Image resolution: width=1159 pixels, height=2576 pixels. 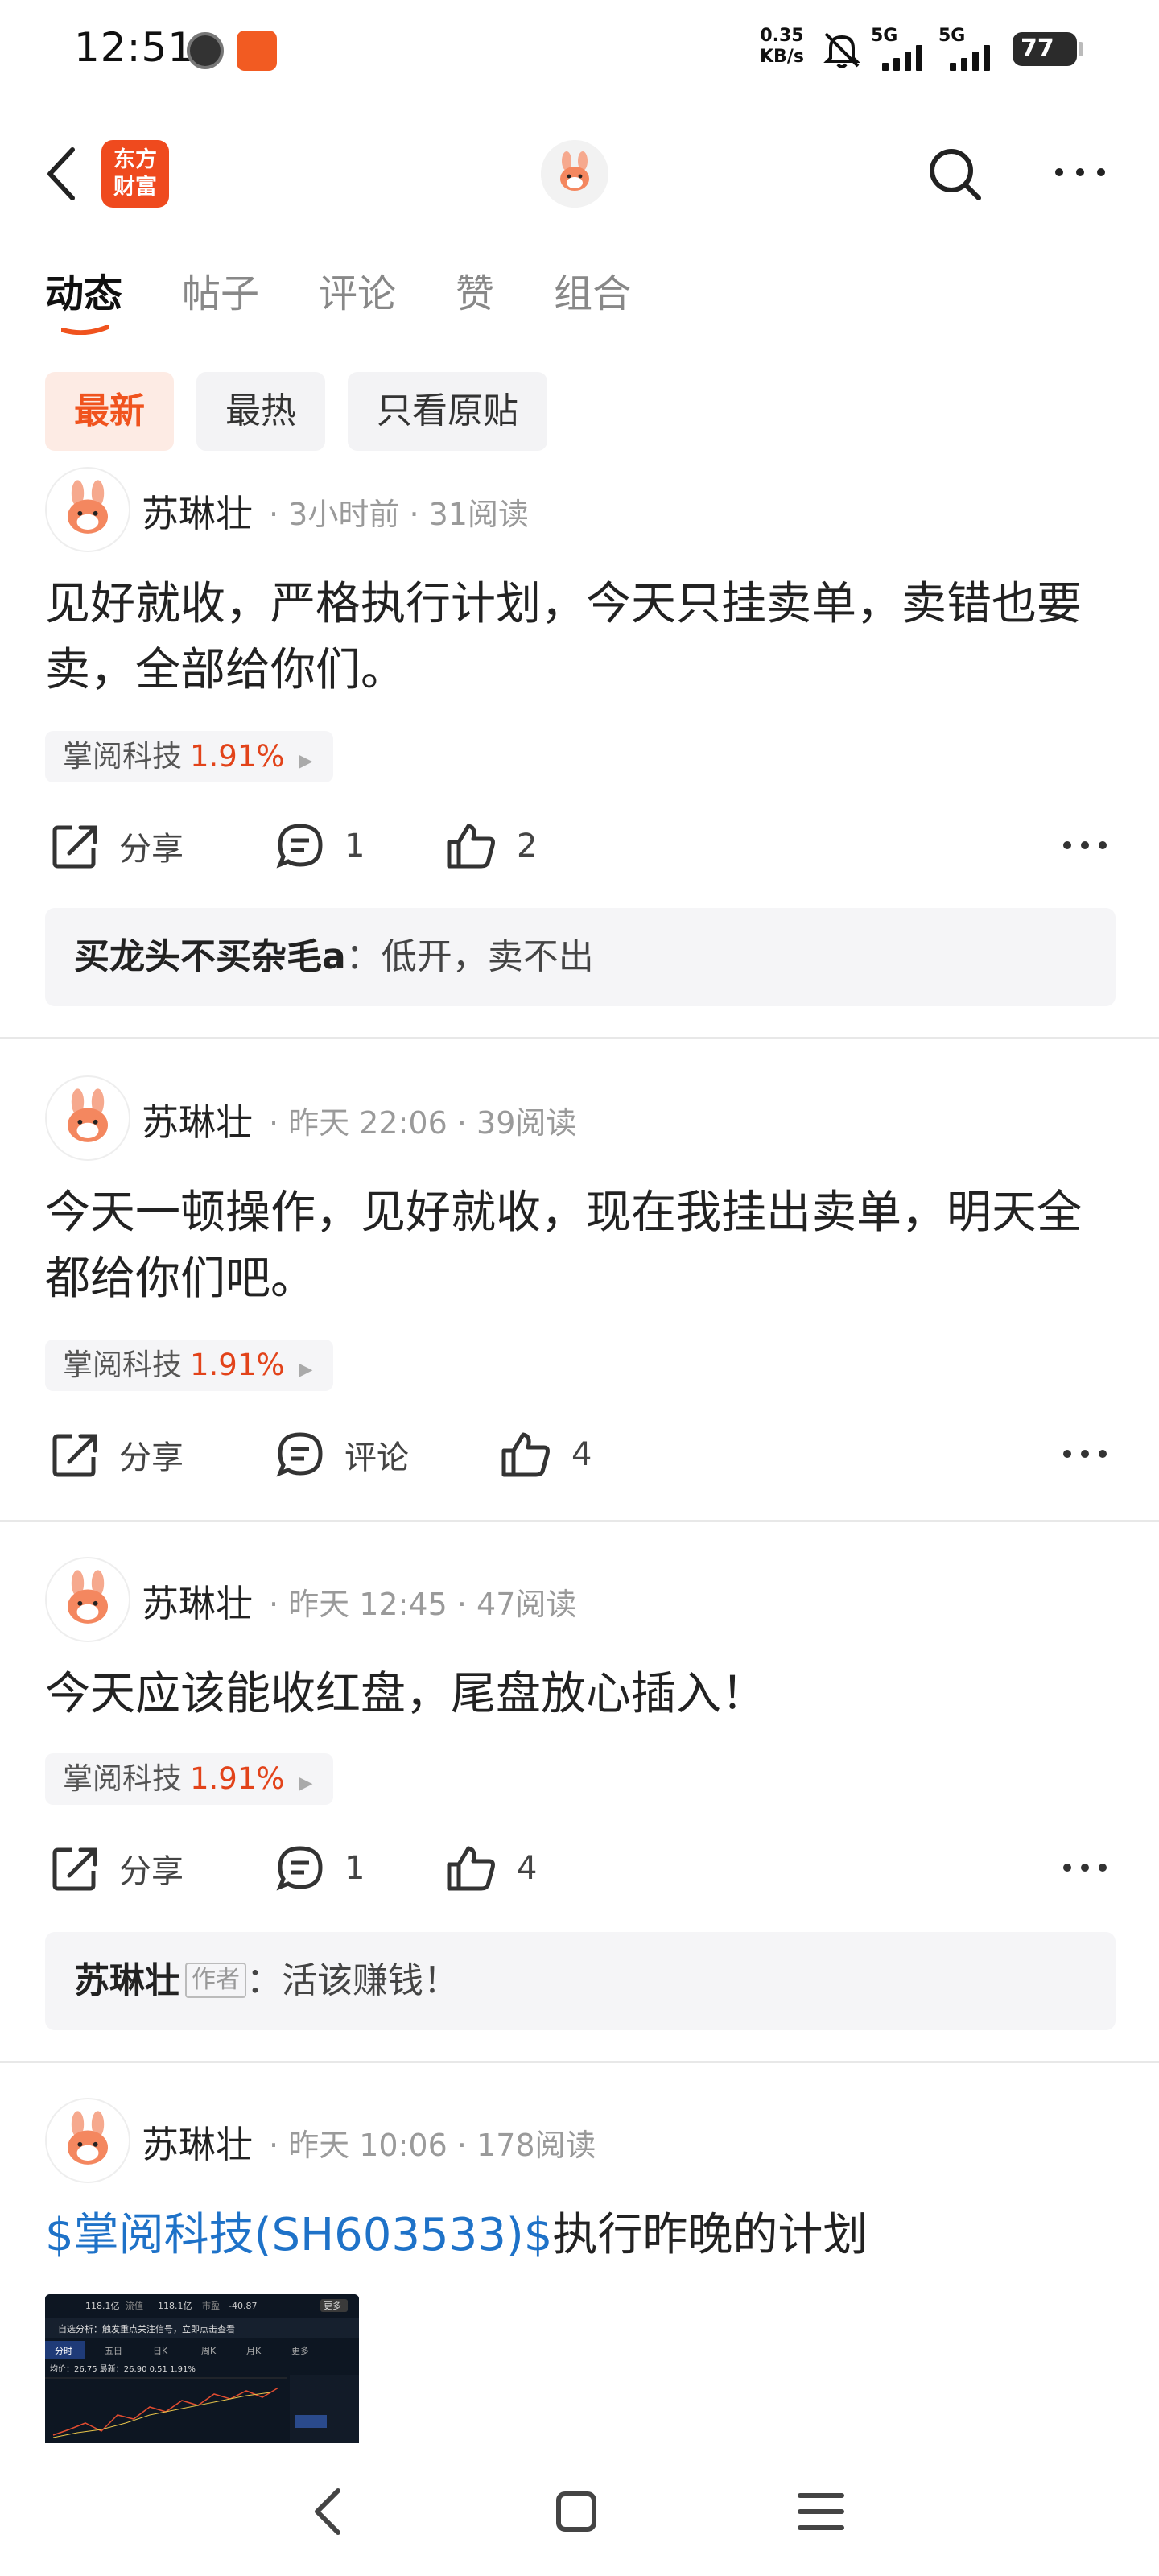 What do you see at coordinates (102, 2306) in the screenshot?
I see `thumb-value1: 118.1亿` at bounding box center [102, 2306].